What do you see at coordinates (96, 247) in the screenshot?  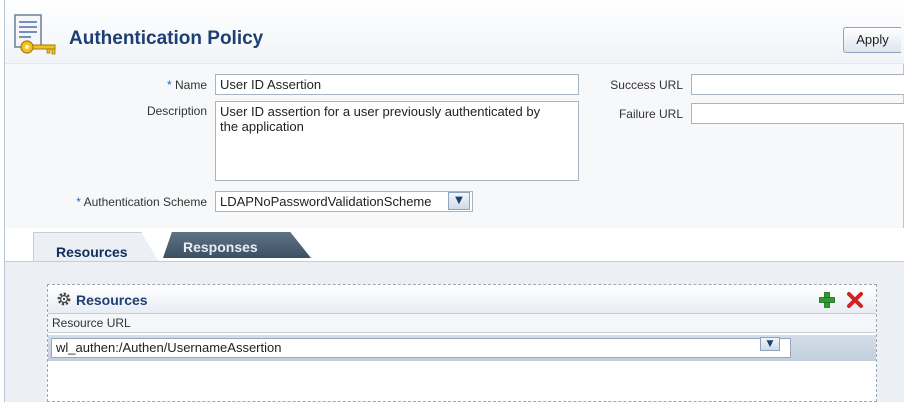 I see `tab-resources: Resources` at bounding box center [96, 247].